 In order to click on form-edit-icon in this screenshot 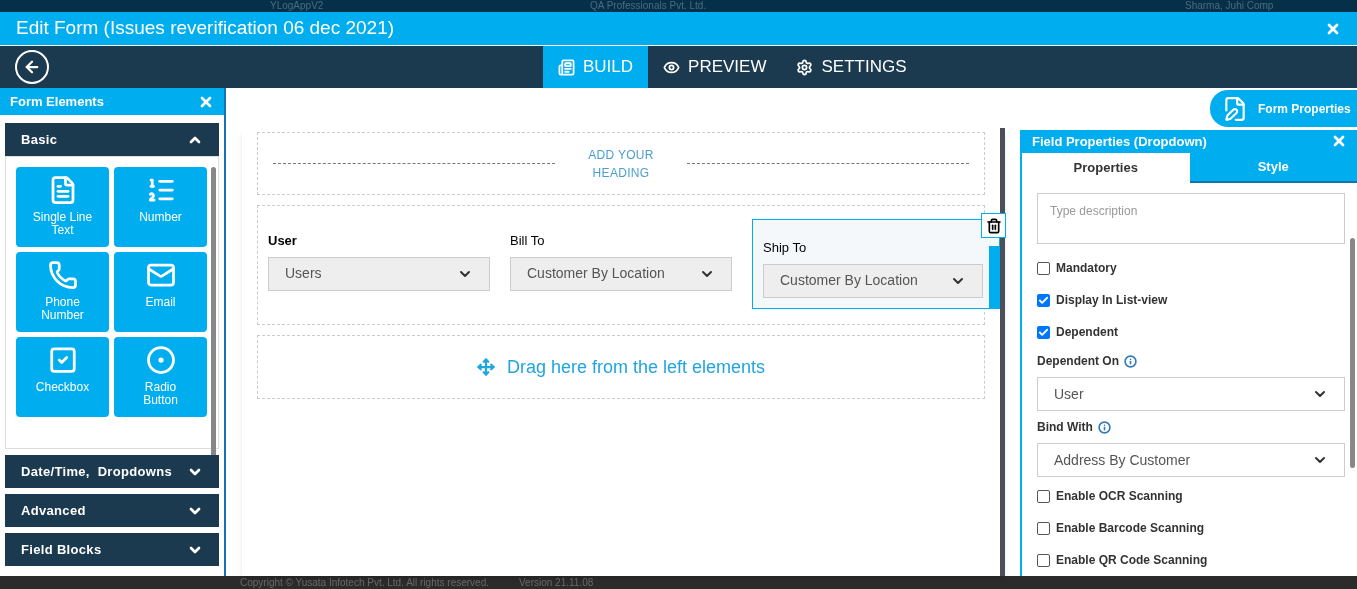, I will do `click(1235, 108)`.